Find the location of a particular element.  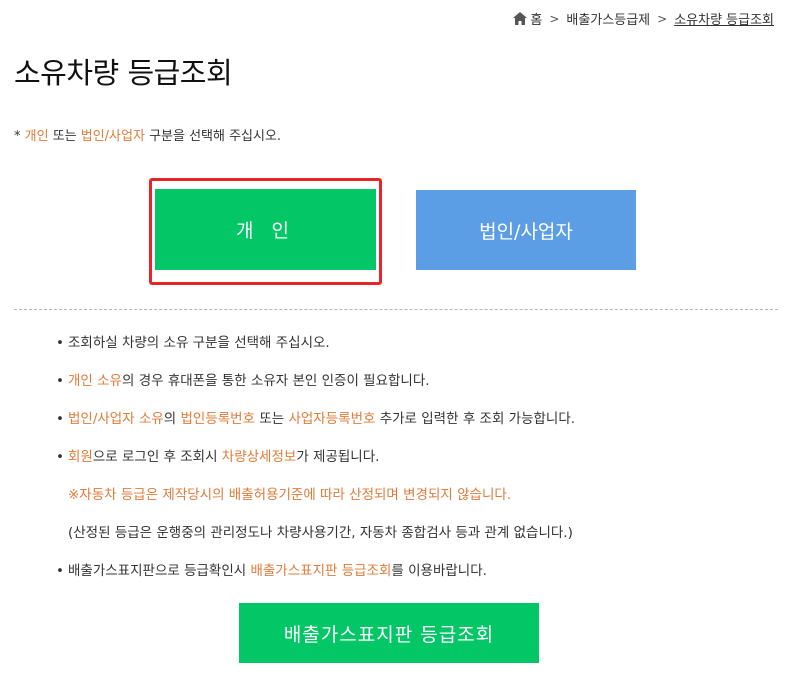

breadcrumb-home-label: 홈 is located at coordinates (536, 20).